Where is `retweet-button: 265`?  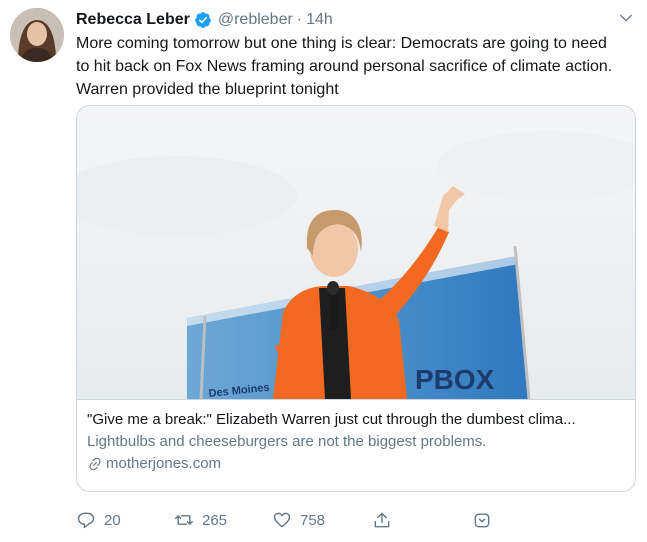
retweet-button: 265 is located at coordinates (200, 520).